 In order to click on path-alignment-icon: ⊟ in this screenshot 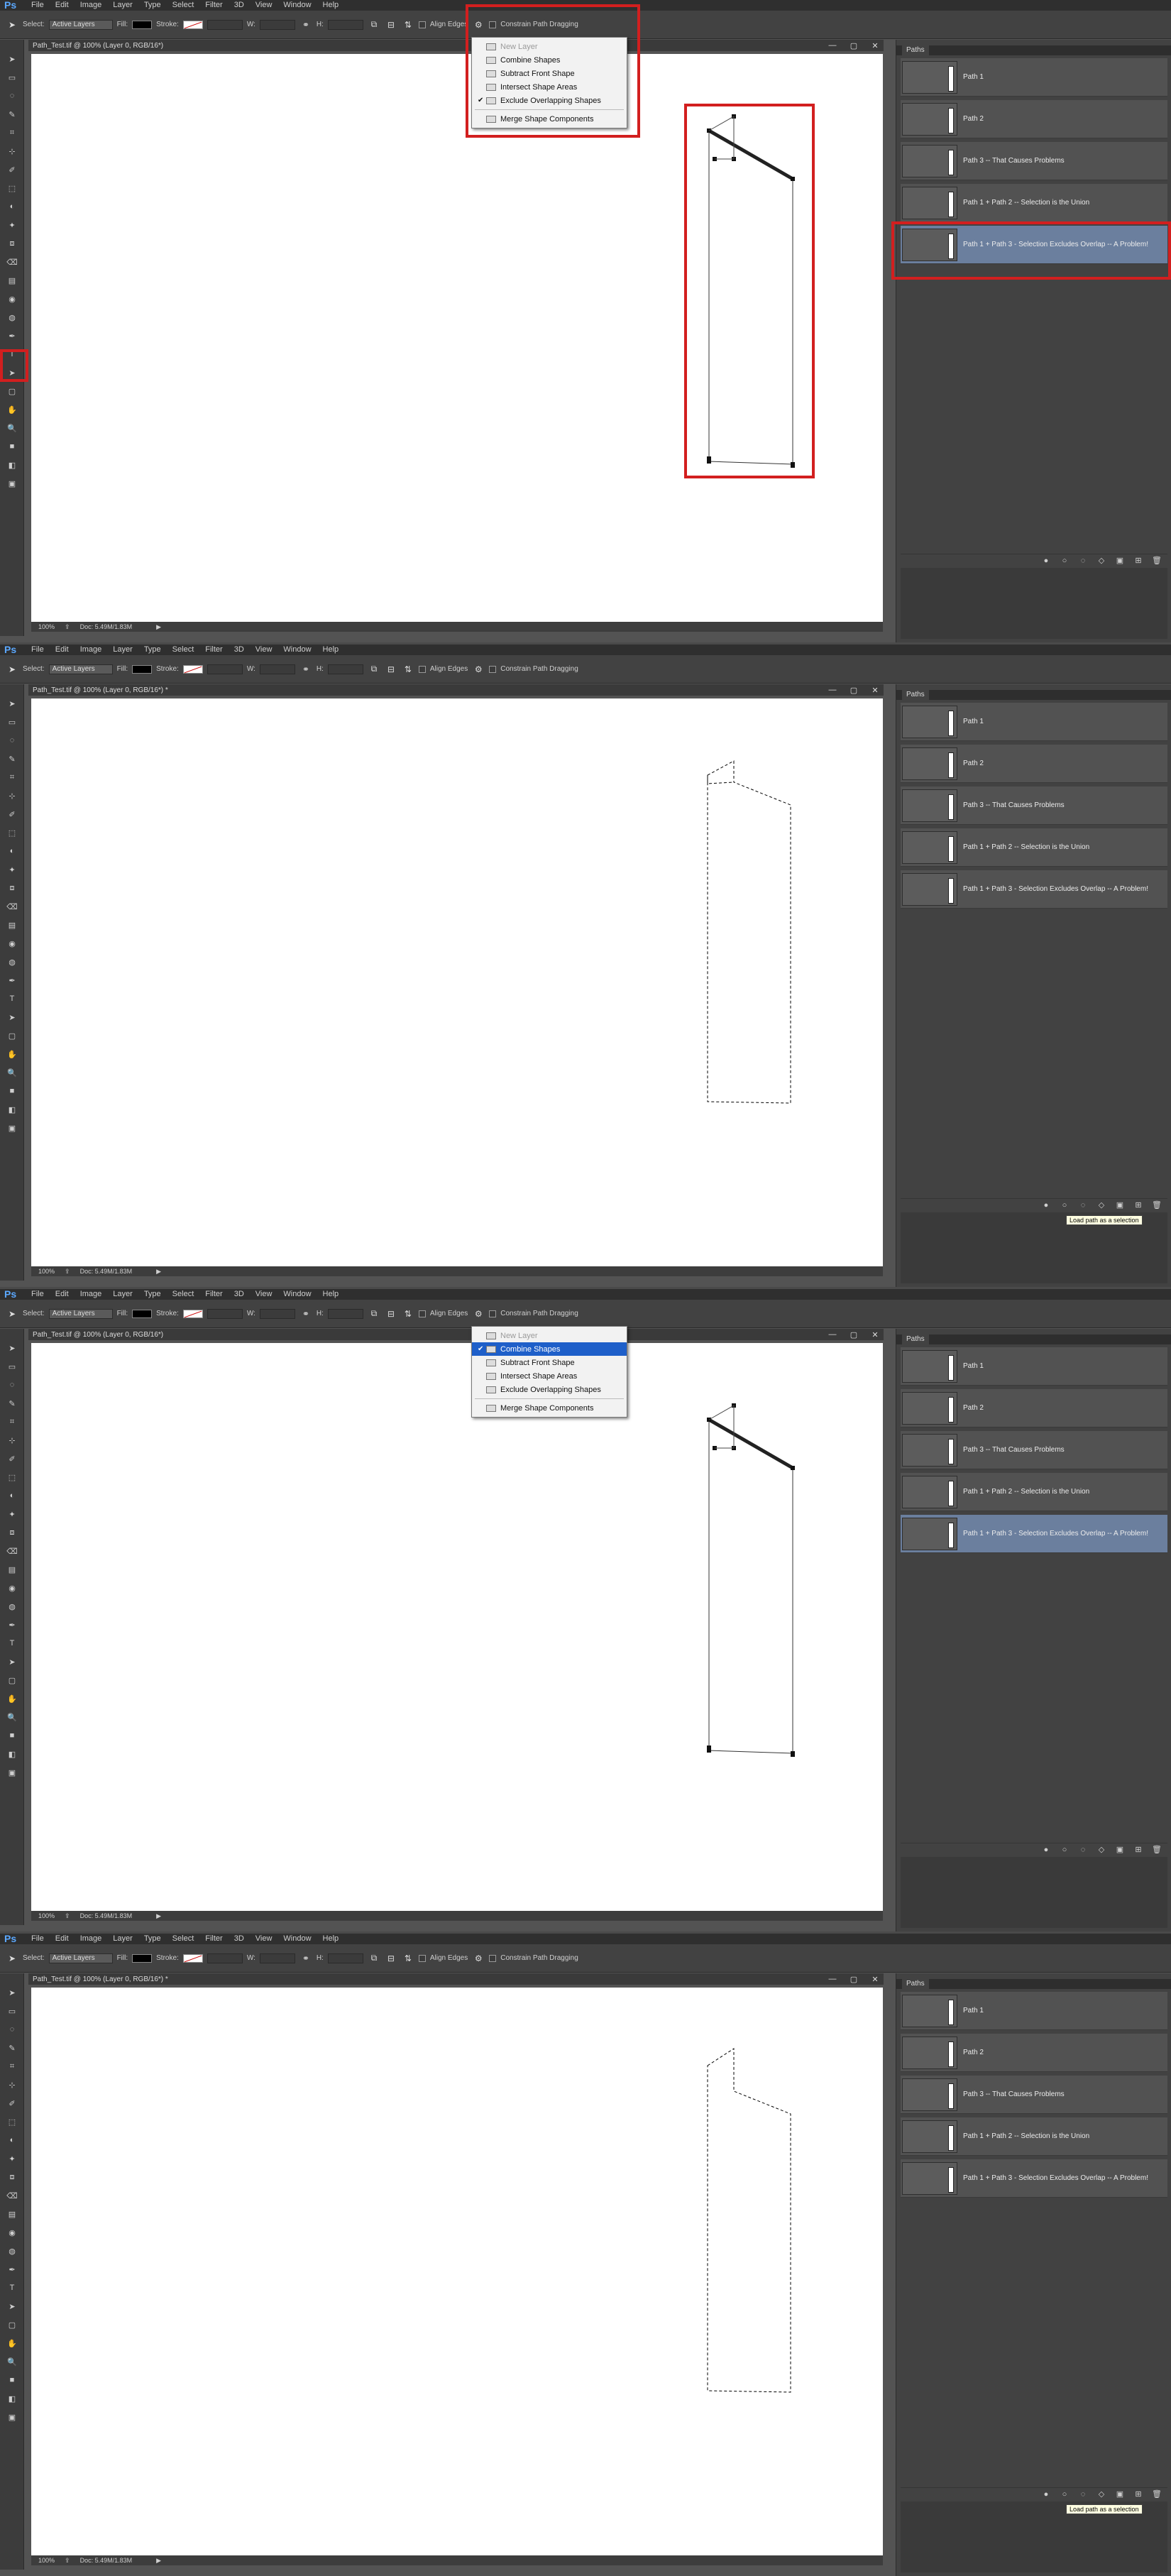, I will do `click(391, 1314)`.